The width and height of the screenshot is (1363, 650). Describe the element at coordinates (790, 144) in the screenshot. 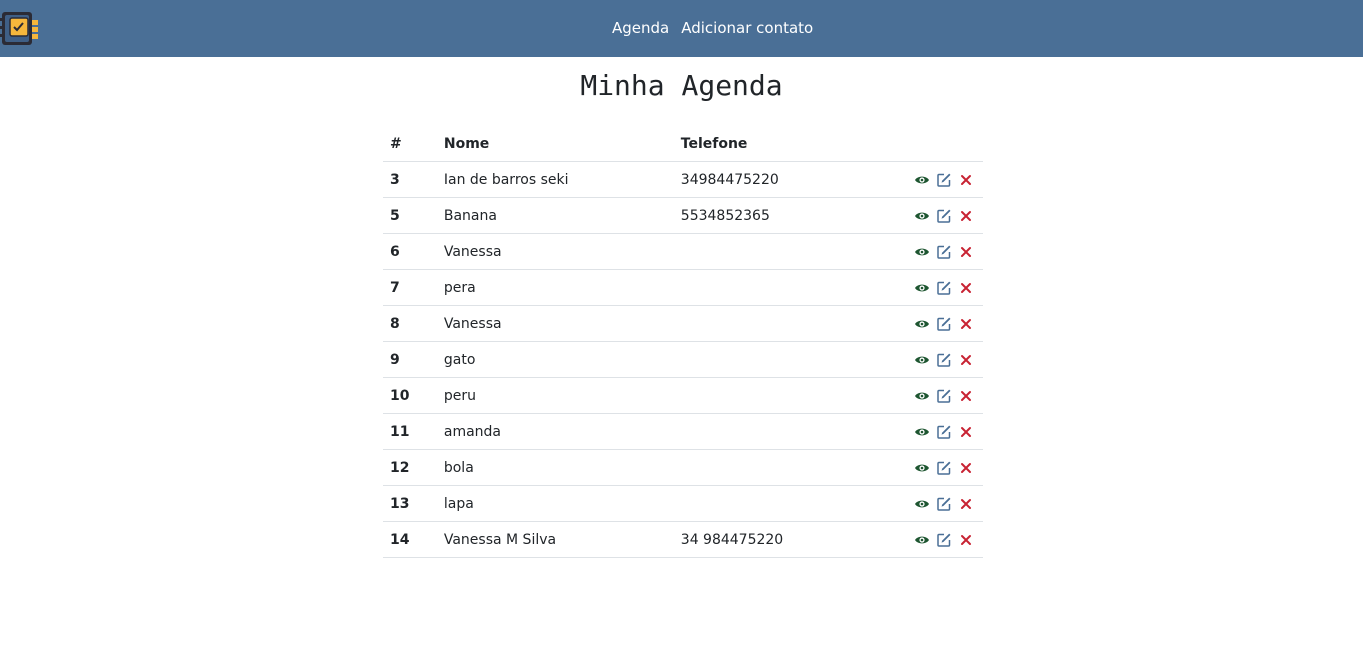

I see `column-header-phone: Telefone` at that location.